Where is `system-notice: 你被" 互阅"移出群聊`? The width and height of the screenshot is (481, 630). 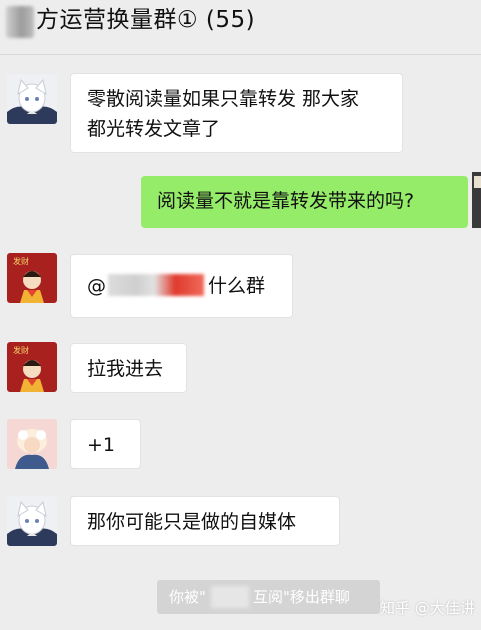 system-notice: 你被" 互阅"移出群聊 is located at coordinates (268, 597).